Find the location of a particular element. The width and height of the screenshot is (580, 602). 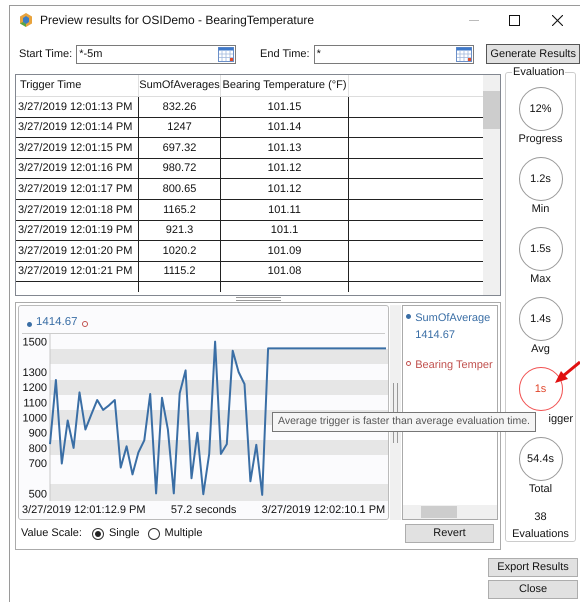

table-cell-text: 1115.2 is located at coordinates (179, 272).